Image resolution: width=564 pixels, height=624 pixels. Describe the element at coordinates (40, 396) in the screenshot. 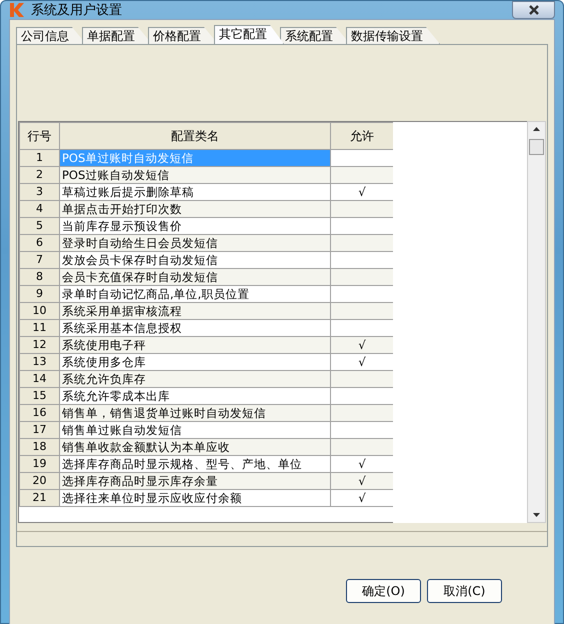

I see `row-number: 15` at that location.